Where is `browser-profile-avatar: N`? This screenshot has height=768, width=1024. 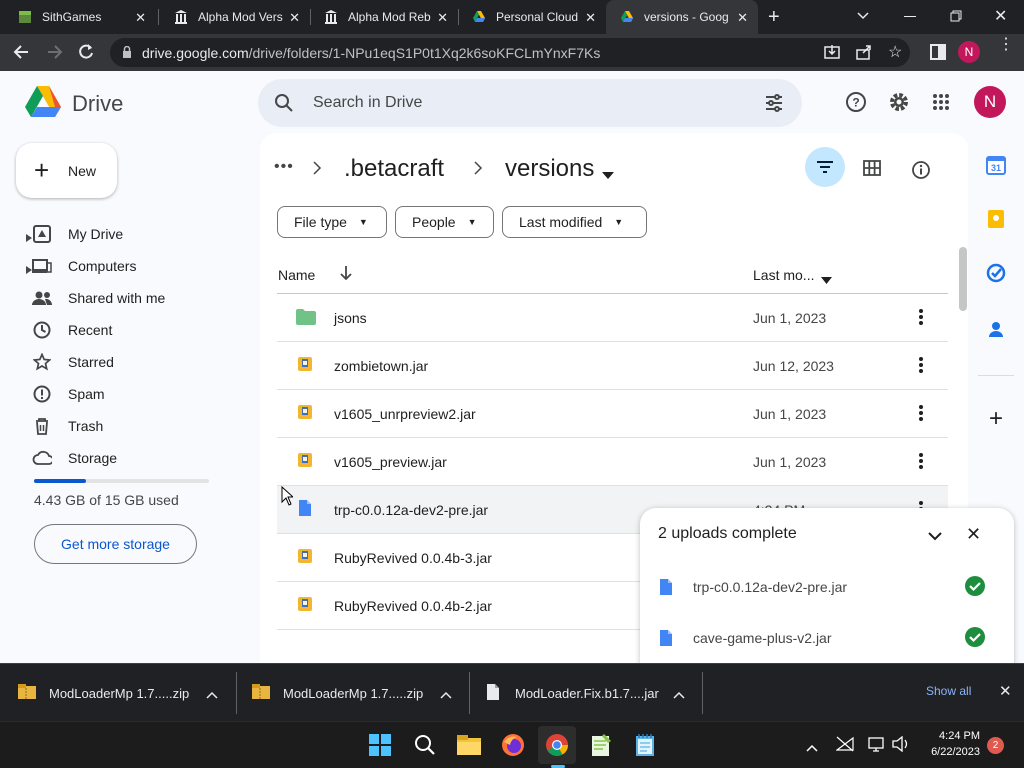
browser-profile-avatar: N is located at coordinates (969, 52).